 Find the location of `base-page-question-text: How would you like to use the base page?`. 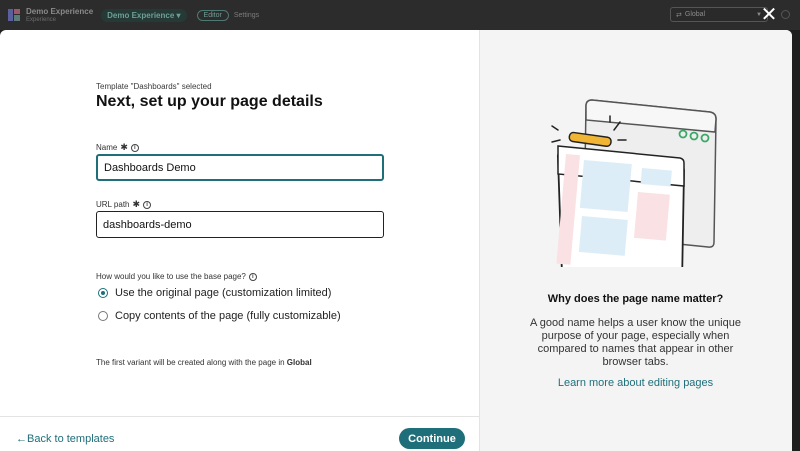

base-page-question-text: How would you like to use the base page? is located at coordinates (171, 276).